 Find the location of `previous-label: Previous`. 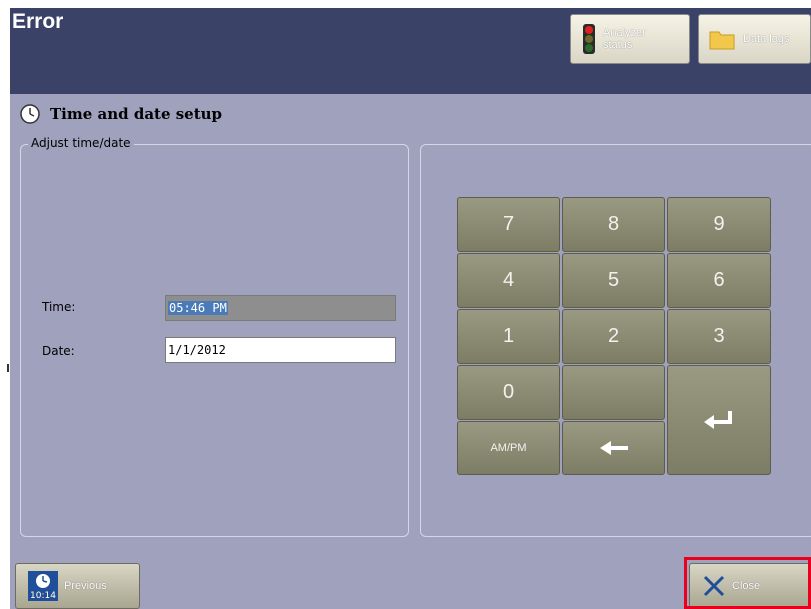

previous-label: Previous is located at coordinates (85, 586).